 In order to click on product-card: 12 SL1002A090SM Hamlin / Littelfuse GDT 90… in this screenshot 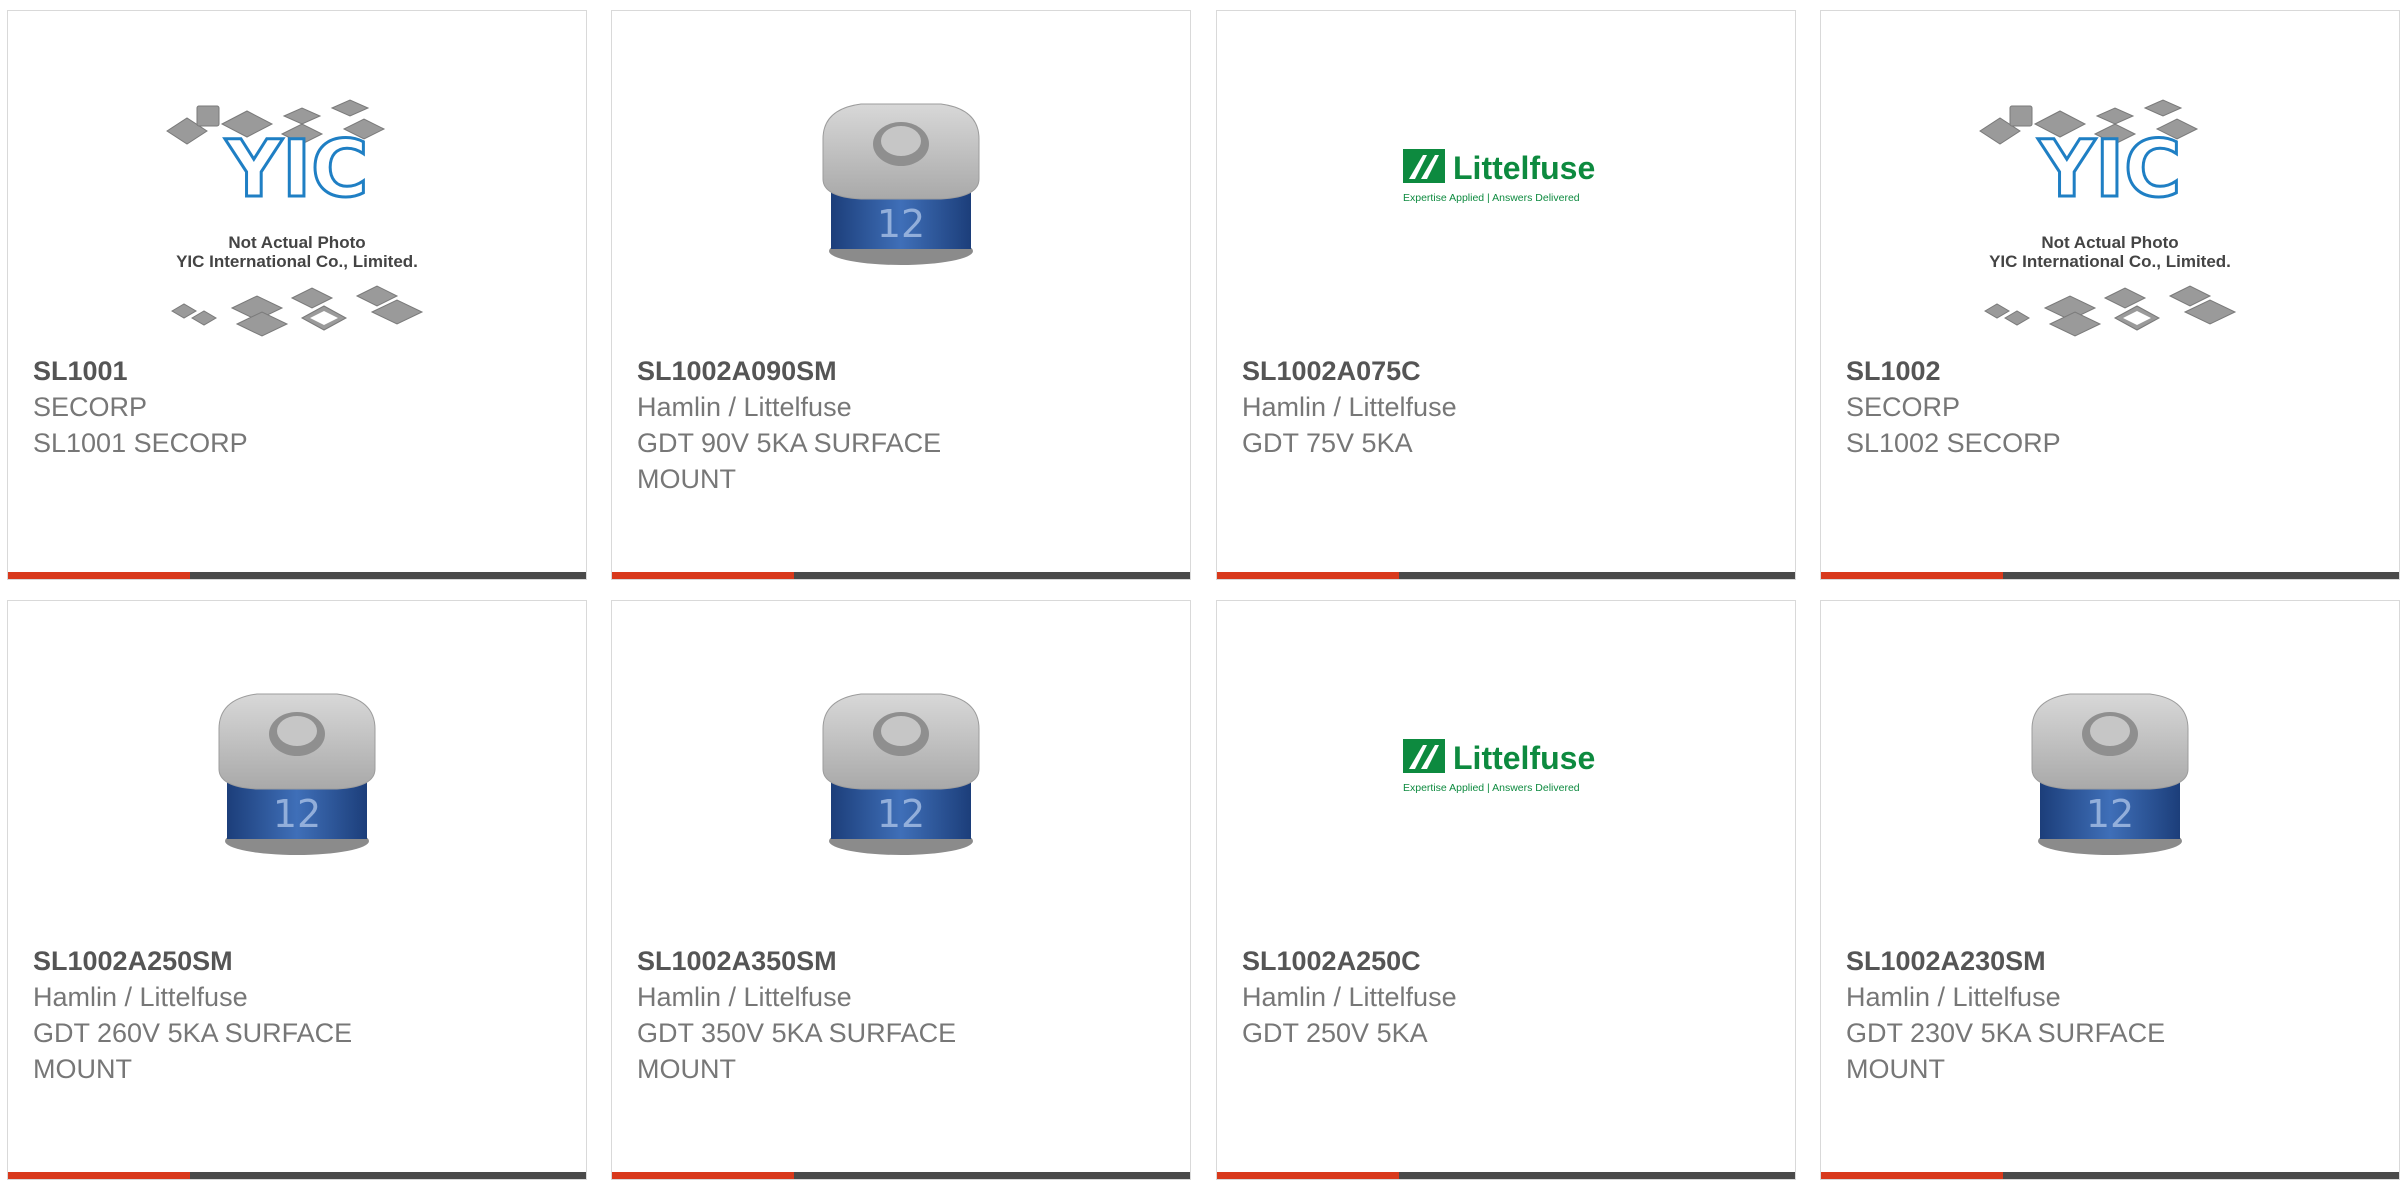, I will do `click(901, 295)`.